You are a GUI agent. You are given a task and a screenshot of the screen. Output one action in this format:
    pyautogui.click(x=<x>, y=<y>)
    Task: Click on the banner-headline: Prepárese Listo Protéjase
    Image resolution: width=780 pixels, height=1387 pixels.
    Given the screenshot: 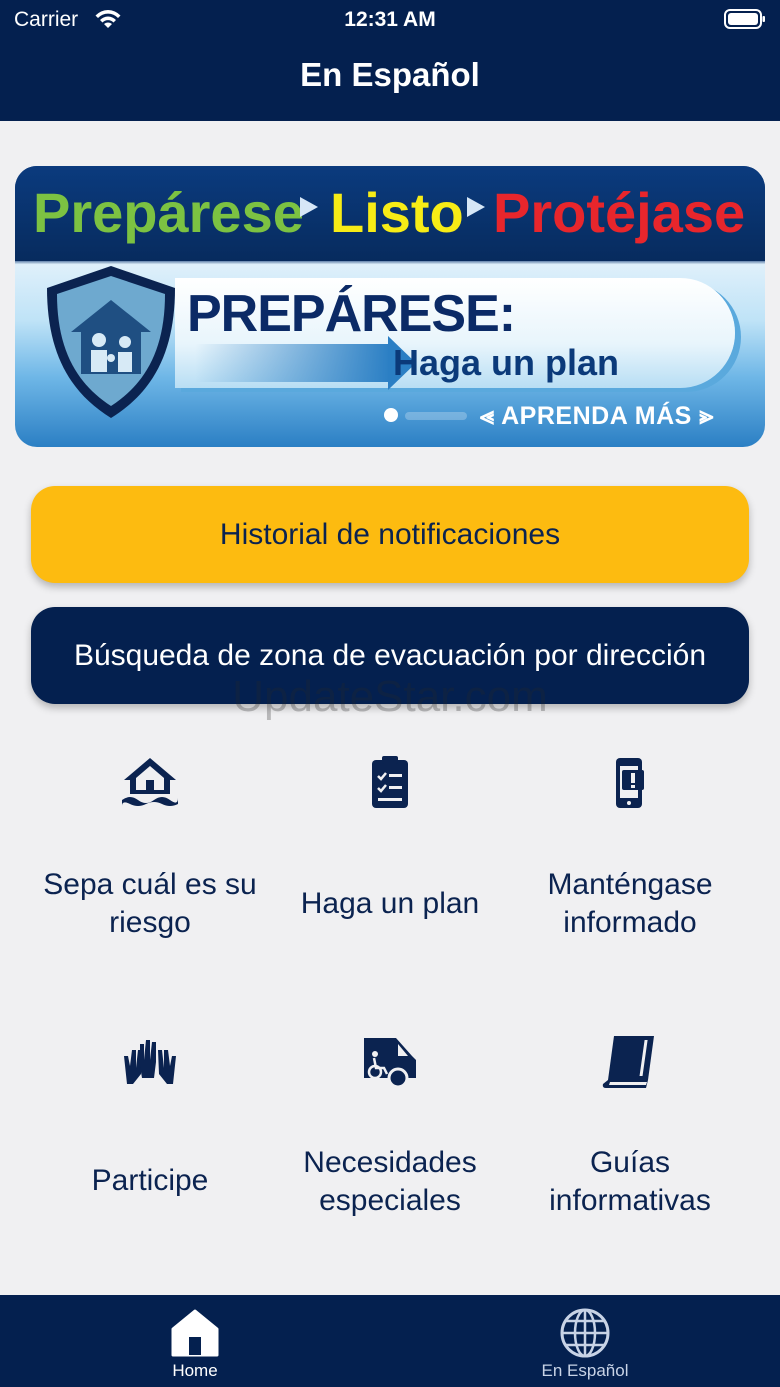 What is the action you would take?
    pyautogui.click(x=390, y=213)
    